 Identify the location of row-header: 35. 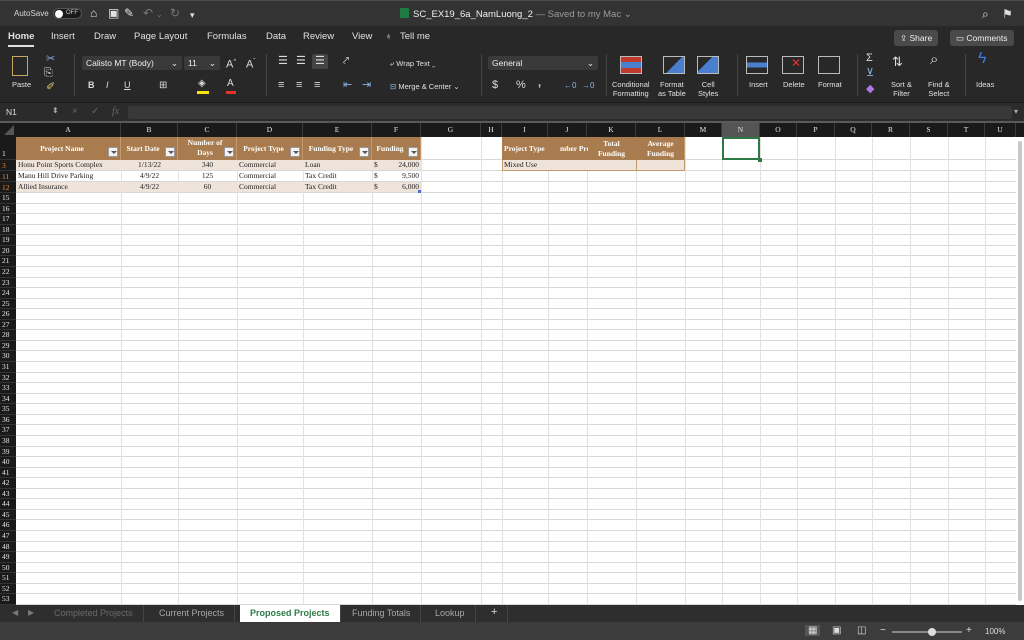
(8, 409).